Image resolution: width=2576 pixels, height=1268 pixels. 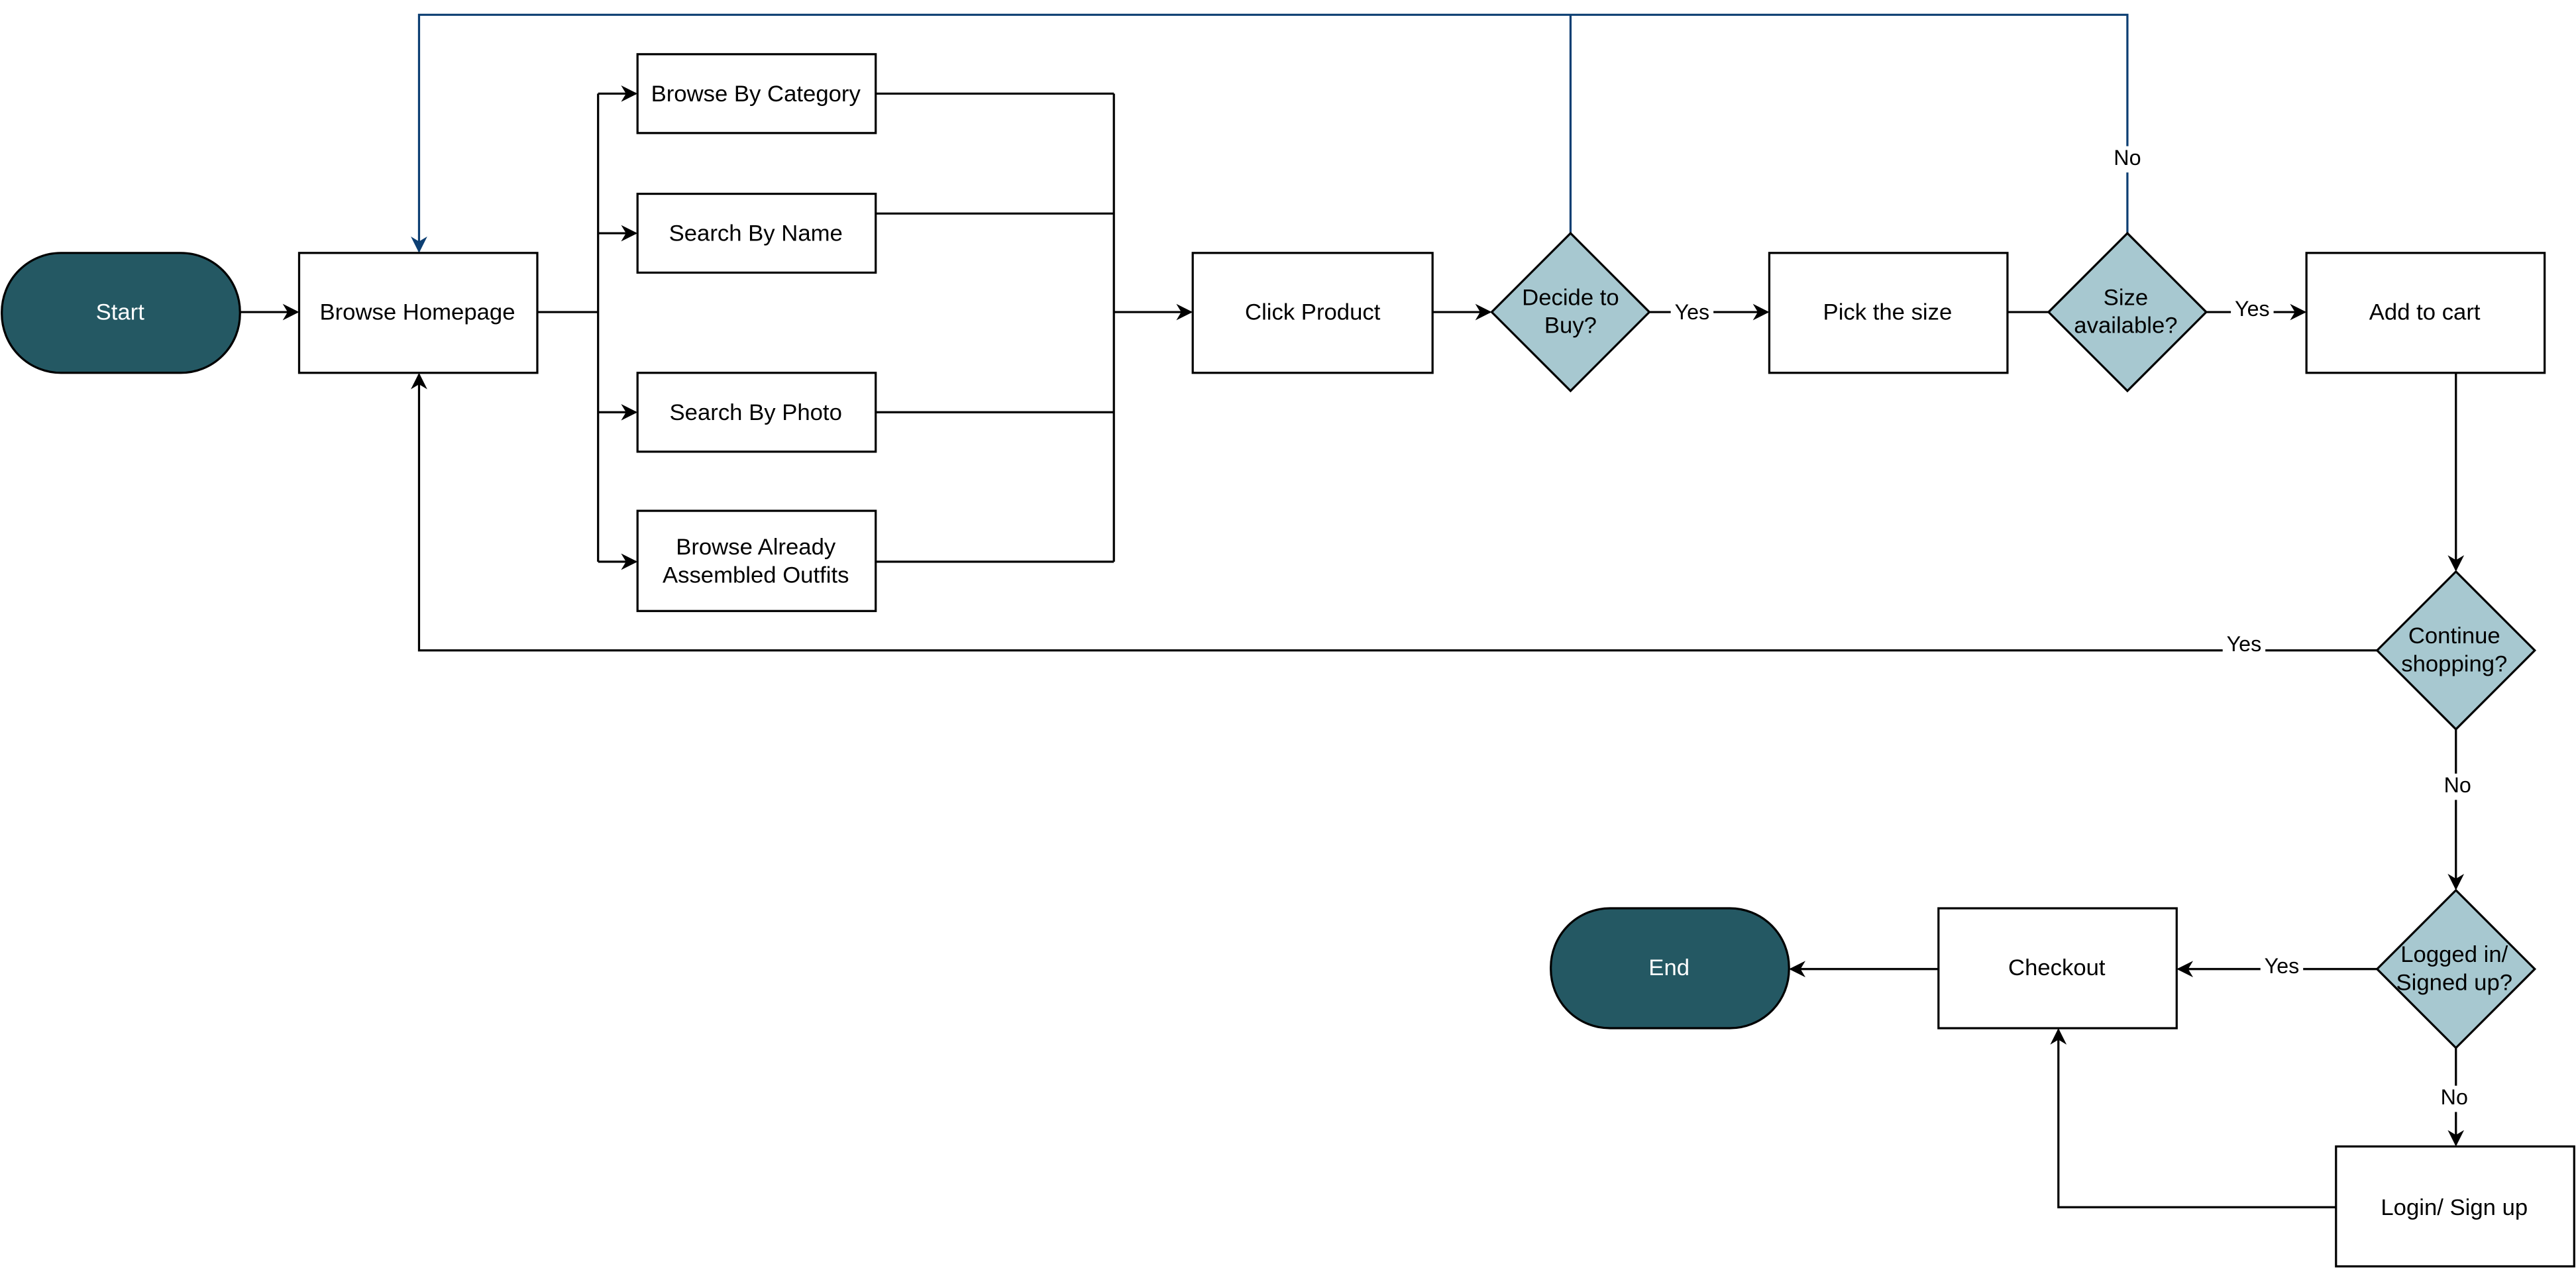 I want to click on svg-text: Buy?, so click(x=1570, y=326).